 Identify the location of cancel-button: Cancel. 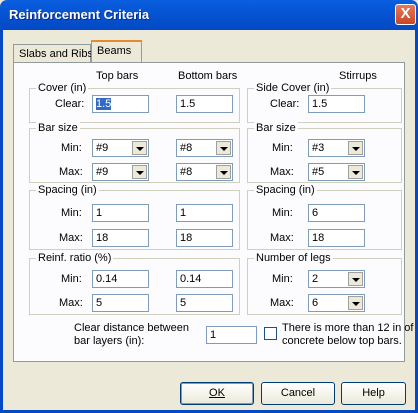
(298, 393).